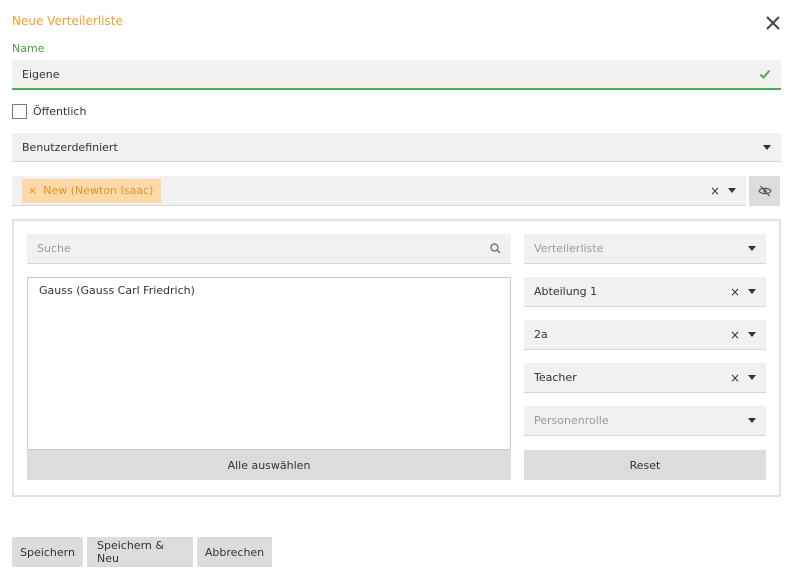 The height and width of the screenshot is (579, 794). I want to click on list-item: Gauss (Gauss Carl Friedrich), so click(269, 291).